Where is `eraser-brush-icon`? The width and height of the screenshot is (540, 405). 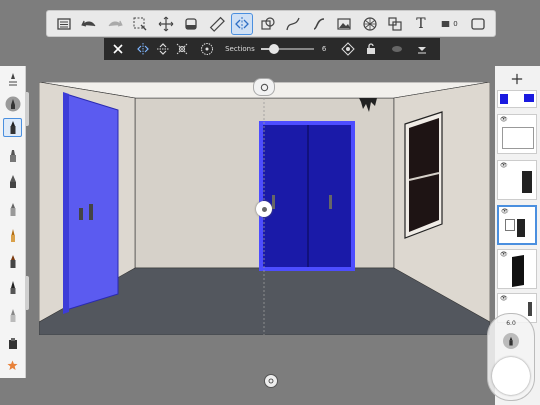 eraser-brush-icon is located at coordinates (12, 315).